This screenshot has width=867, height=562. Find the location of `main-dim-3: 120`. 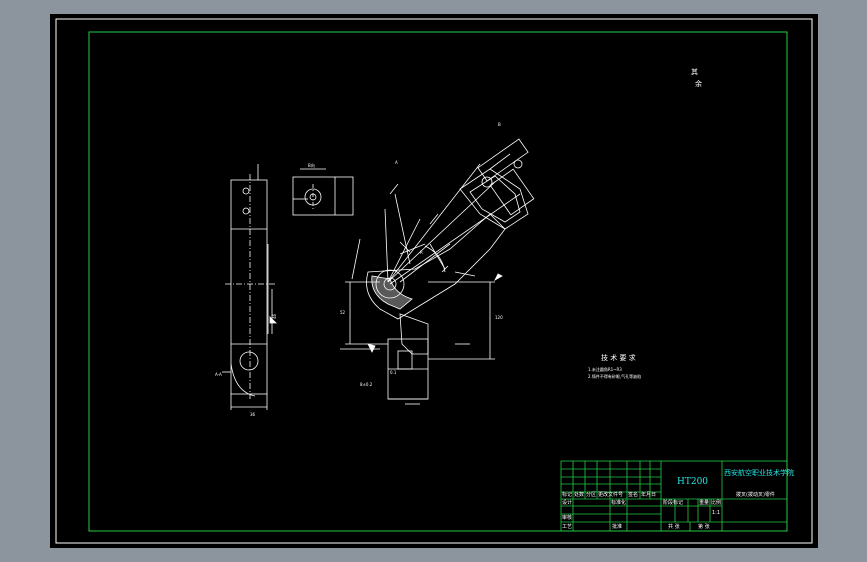

main-dim-3: 120 is located at coordinates (499, 317).